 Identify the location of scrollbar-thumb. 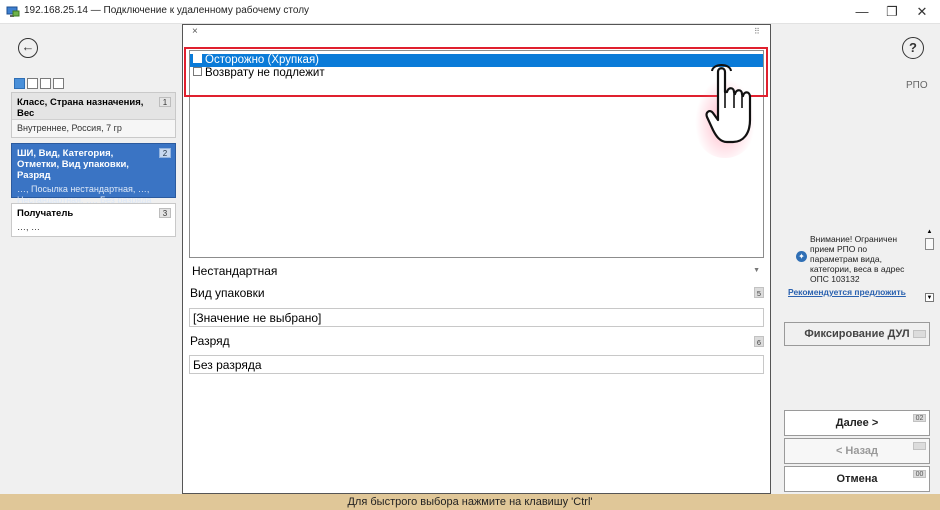
(929, 244).